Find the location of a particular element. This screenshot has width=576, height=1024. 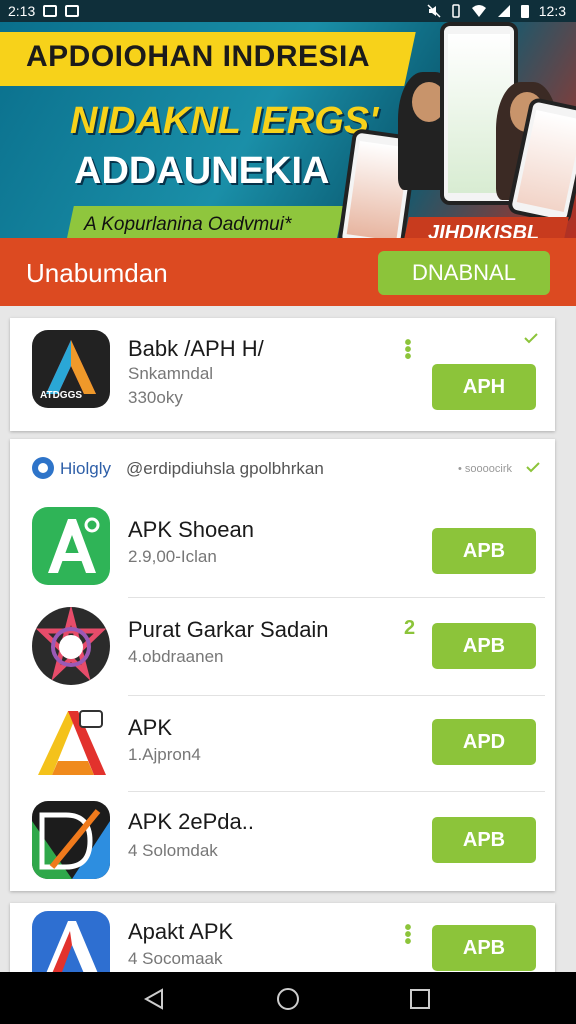

brand-handle: @erdipdiuhsla gpolbhrkan is located at coordinates (225, 468).